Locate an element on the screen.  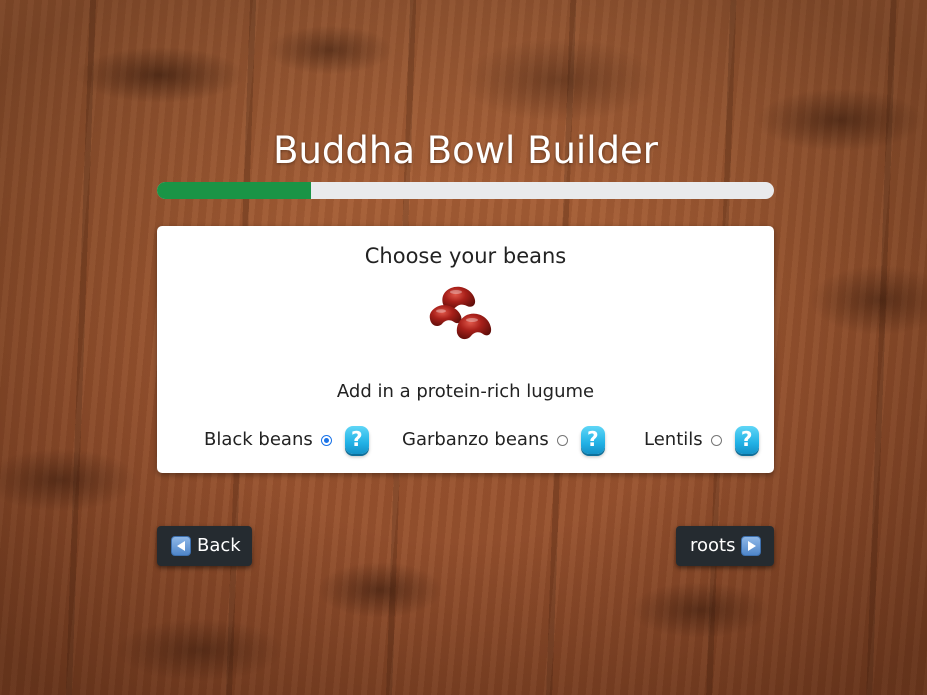
help-button-black-beans: ? is located at coordinates (356, 440).